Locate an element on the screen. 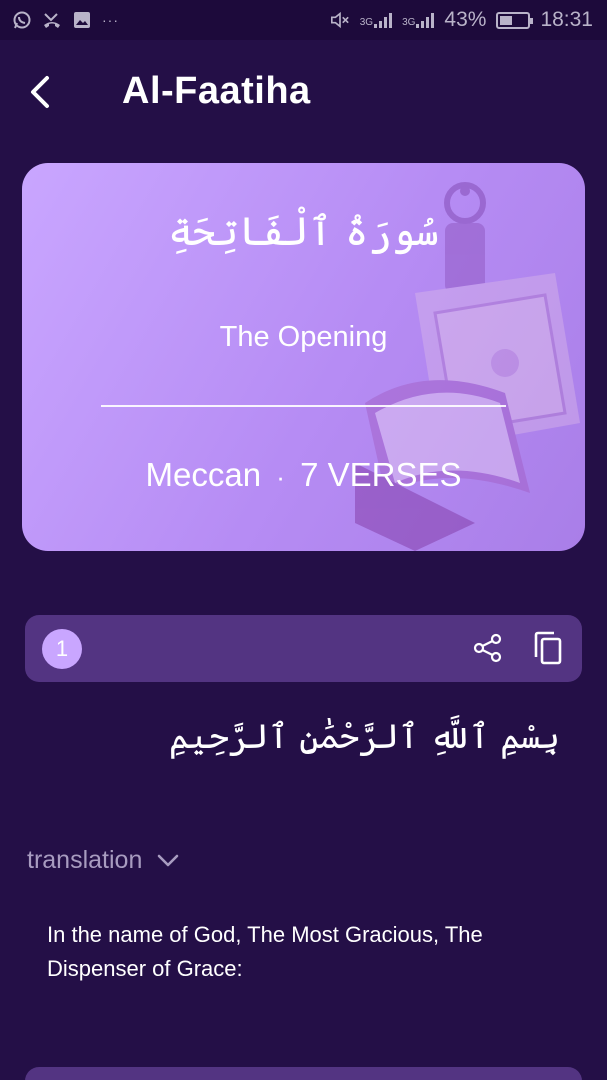  more-notifications-indicator: ··· is located at coordinates (110, 20).